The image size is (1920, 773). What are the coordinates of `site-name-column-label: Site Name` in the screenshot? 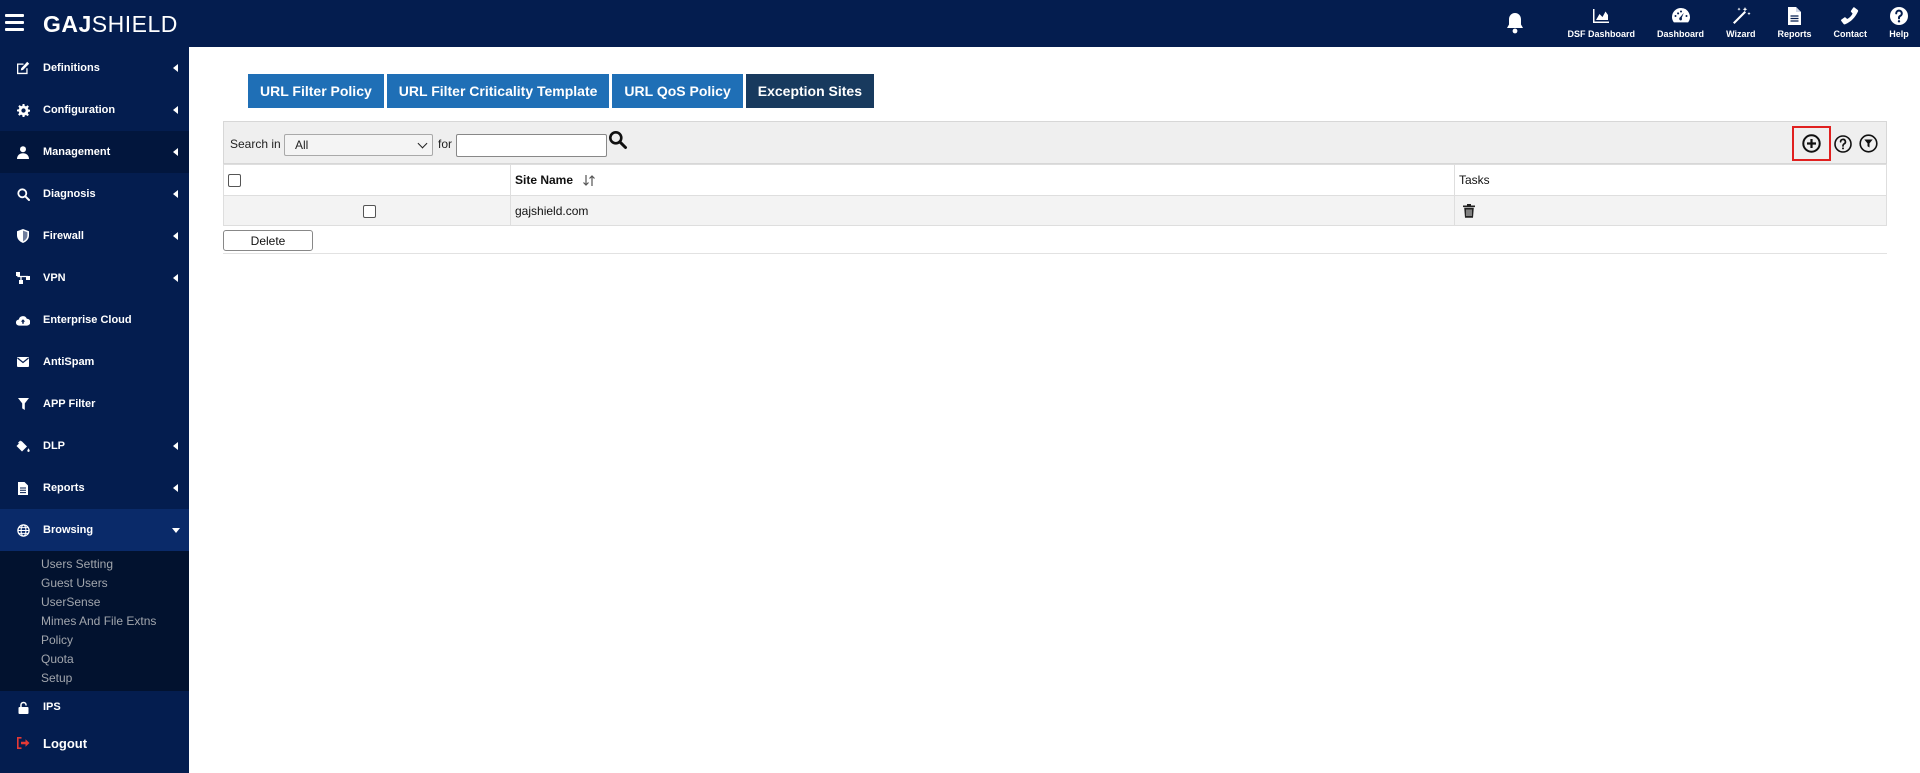 It's located at (544, 179).